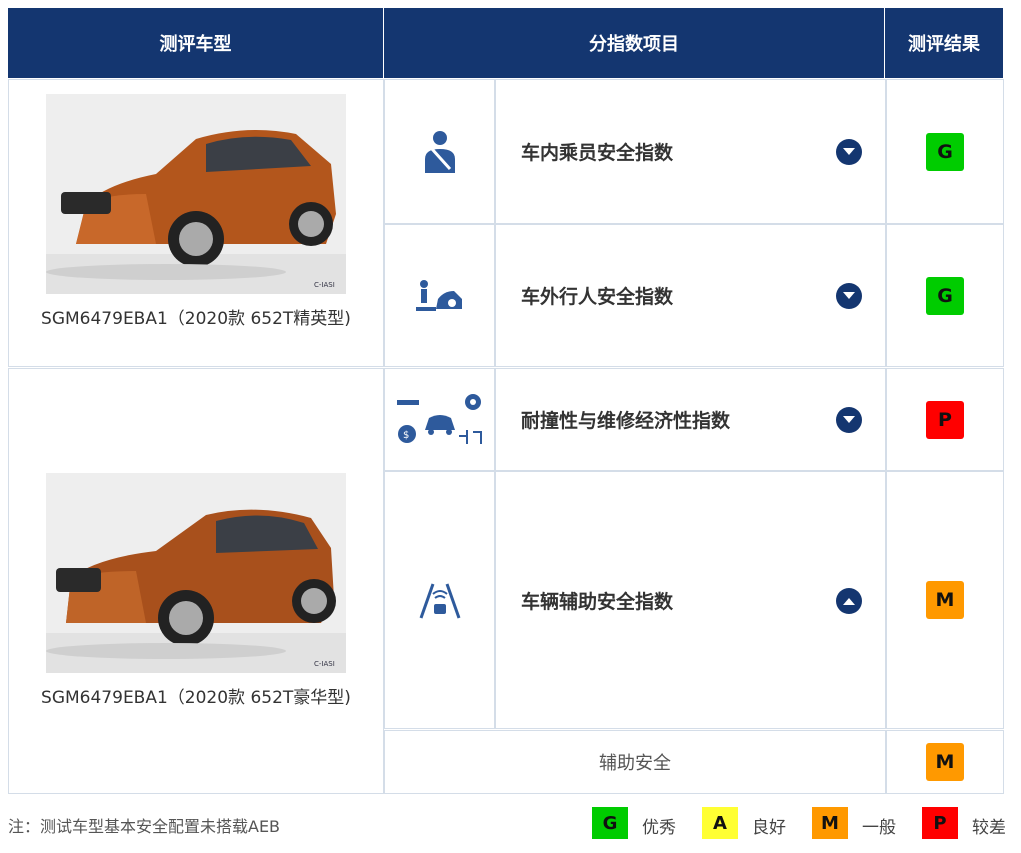 Image resolution: width=1021 pixels, height=853 pixels. I want to click on header-index: 分指数项目, so click(634, 43).